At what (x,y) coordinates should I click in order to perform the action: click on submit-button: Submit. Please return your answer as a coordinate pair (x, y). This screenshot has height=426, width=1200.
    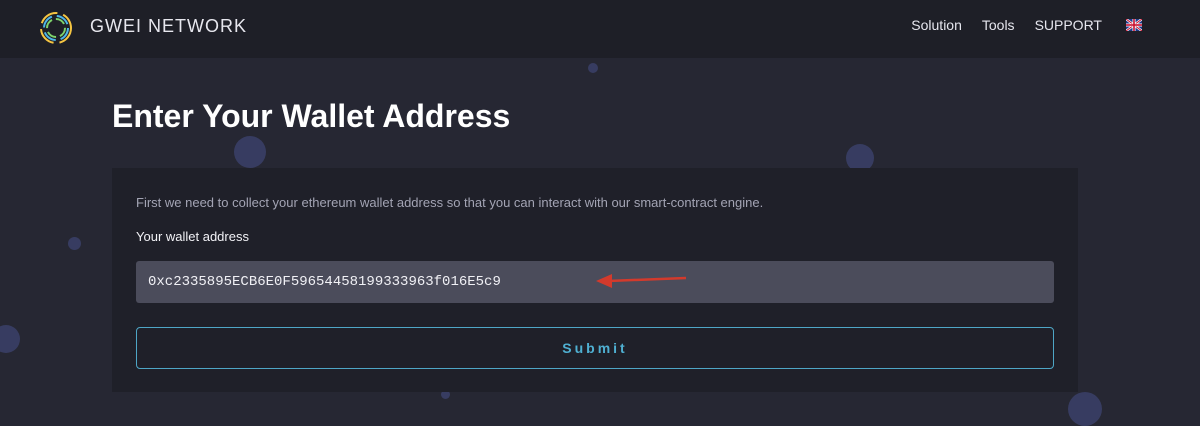
    Looking at the image, I should click on (595, 348).